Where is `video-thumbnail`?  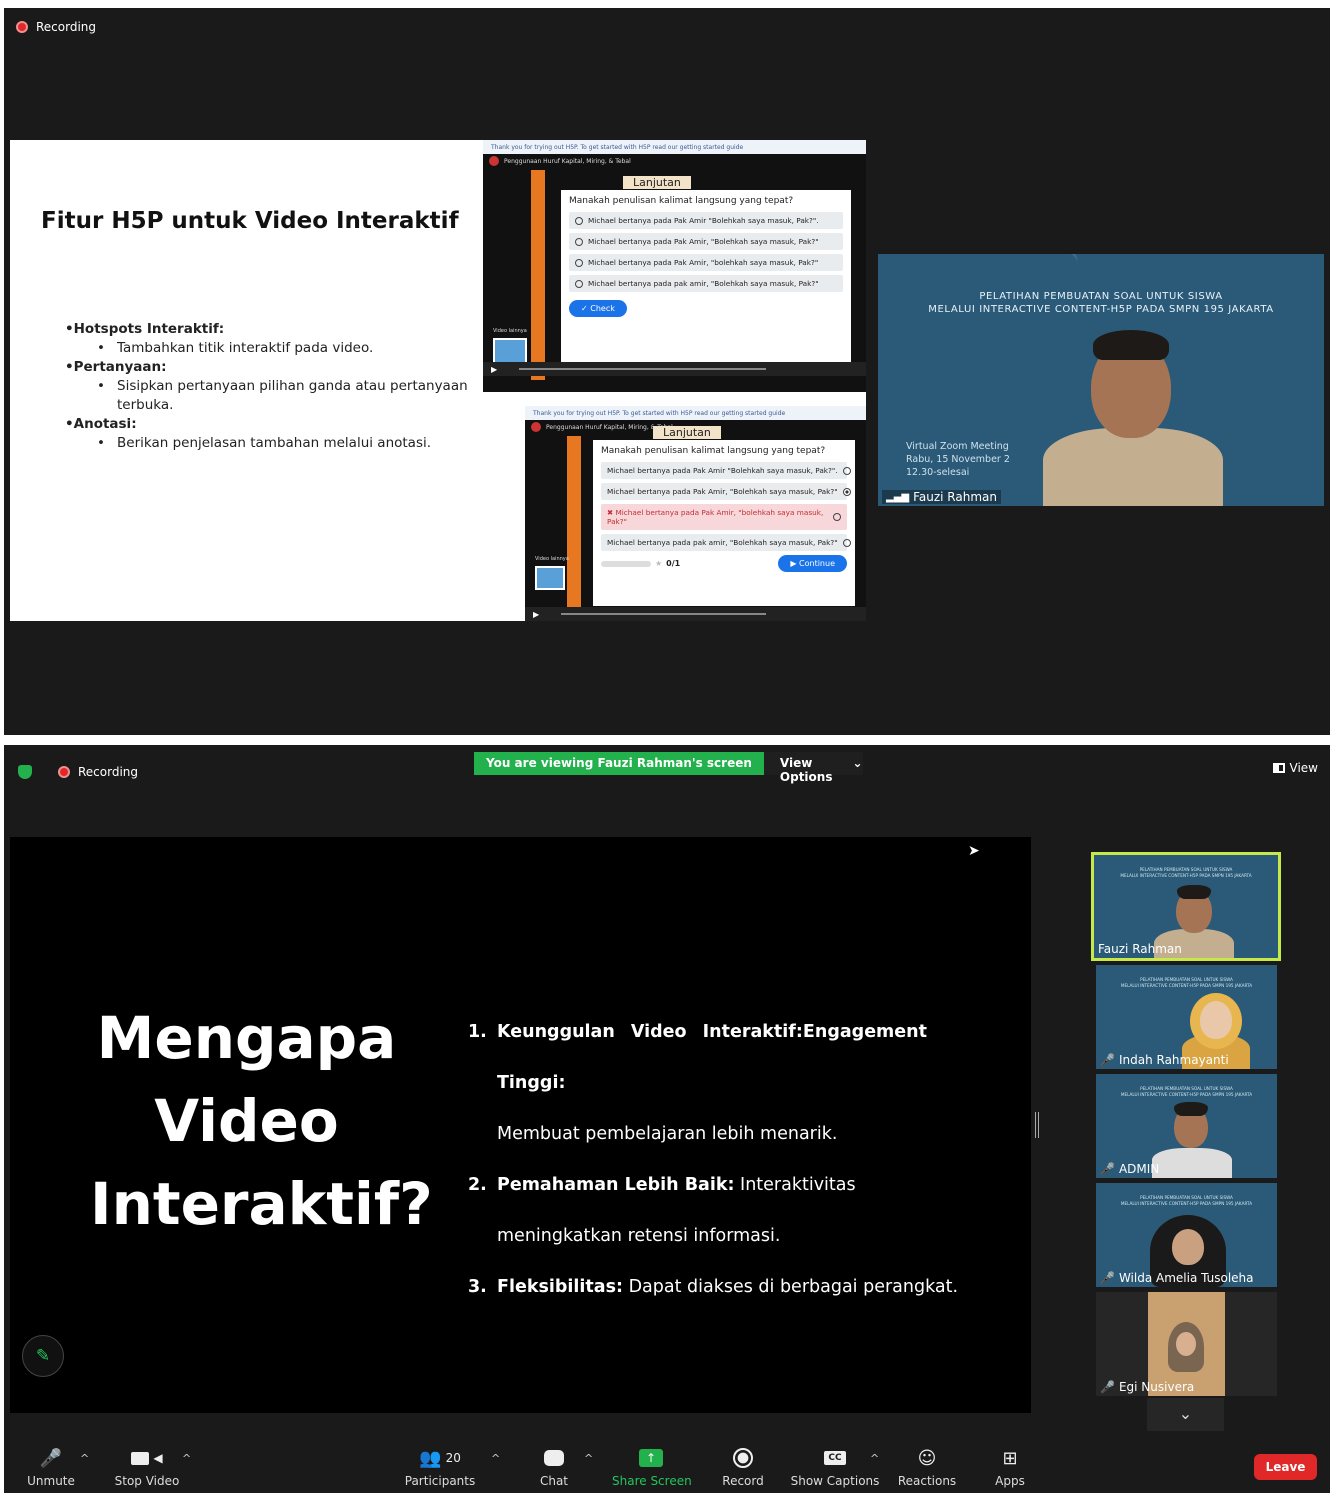 video-thumbnail is located at coordinates (550, 578).